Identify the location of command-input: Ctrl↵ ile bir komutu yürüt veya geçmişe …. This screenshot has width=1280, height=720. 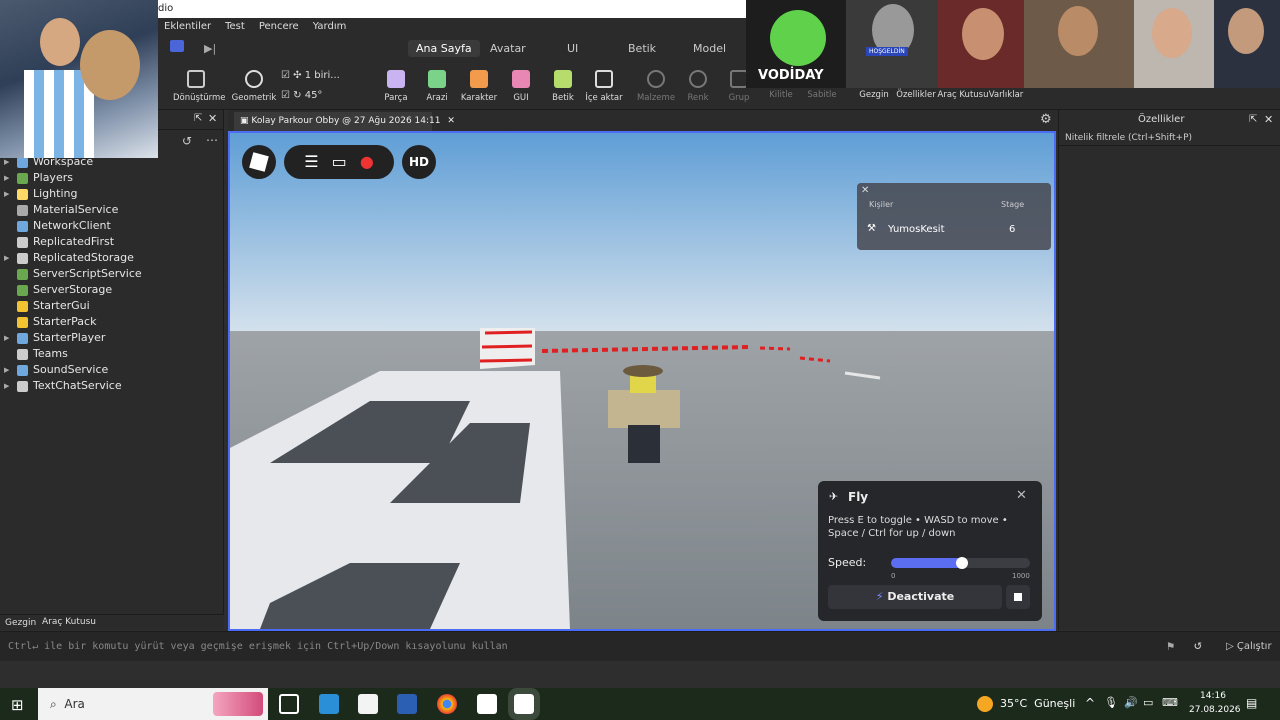
(578, 646).